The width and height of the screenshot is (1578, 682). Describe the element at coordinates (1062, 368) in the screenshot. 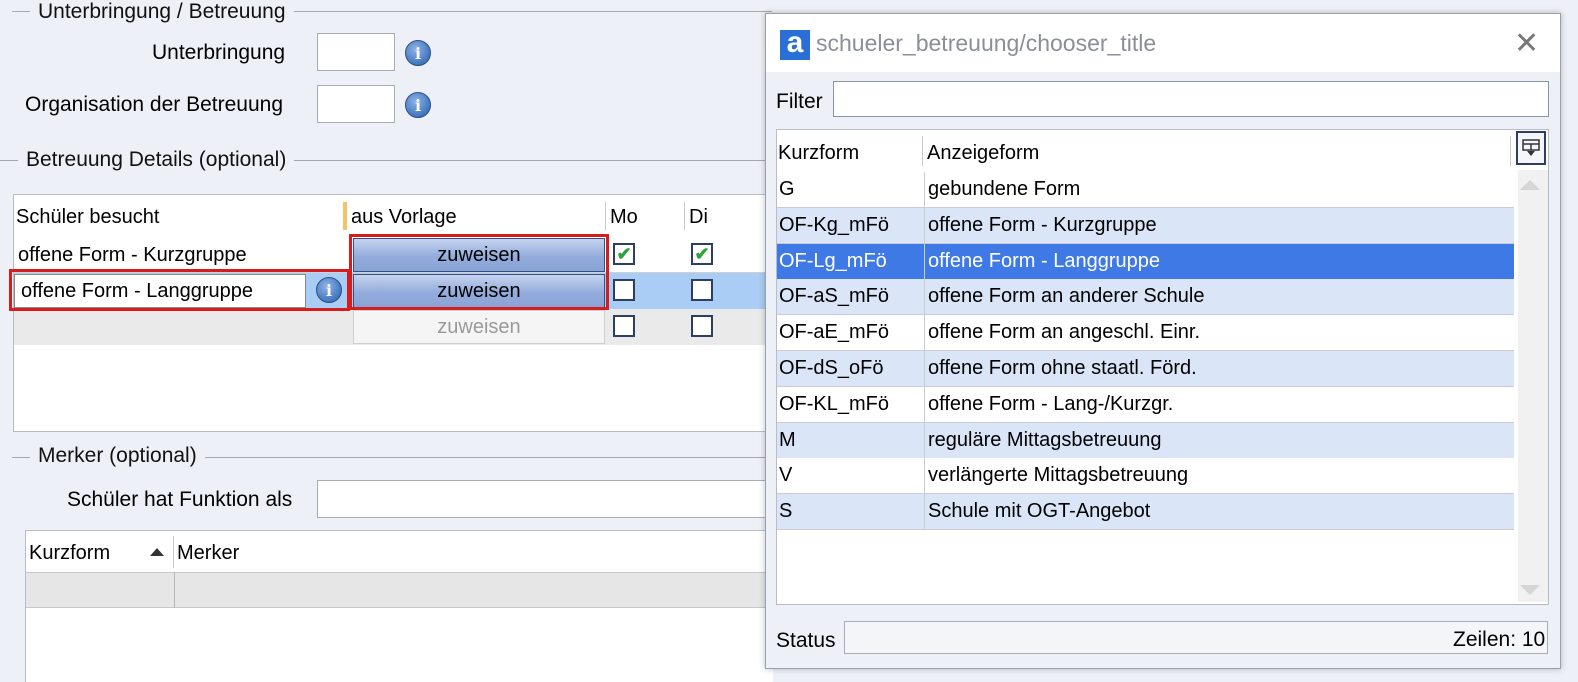

I see `anzeigeform-cell: offene Form ohne staatl. Förd.` at that location.